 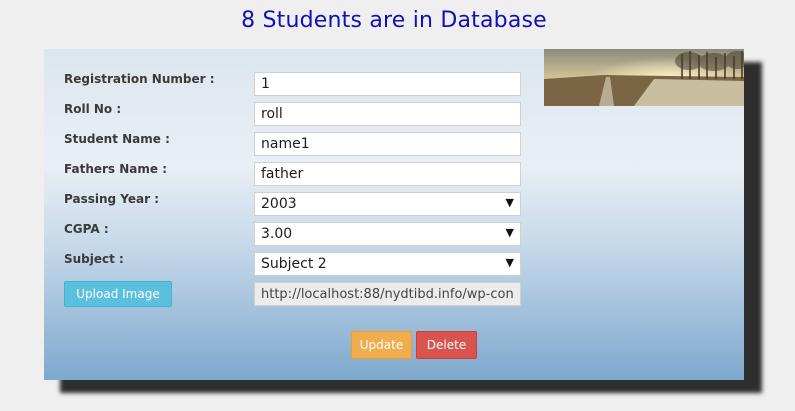 What do you see at coordinates (381, 345) in the screenshot?
I see `update-button: Update` at bounding box center [381, 345].